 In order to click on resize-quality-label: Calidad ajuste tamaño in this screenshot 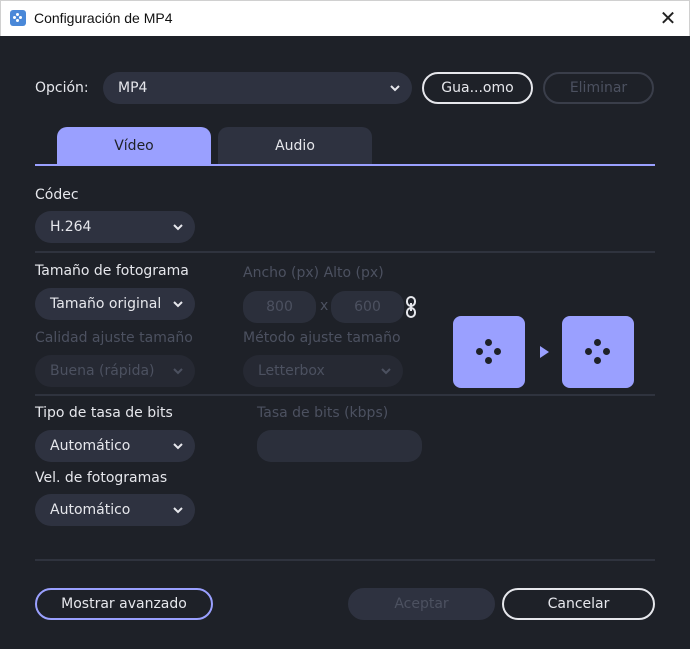, I will do `click(114, 338)`.